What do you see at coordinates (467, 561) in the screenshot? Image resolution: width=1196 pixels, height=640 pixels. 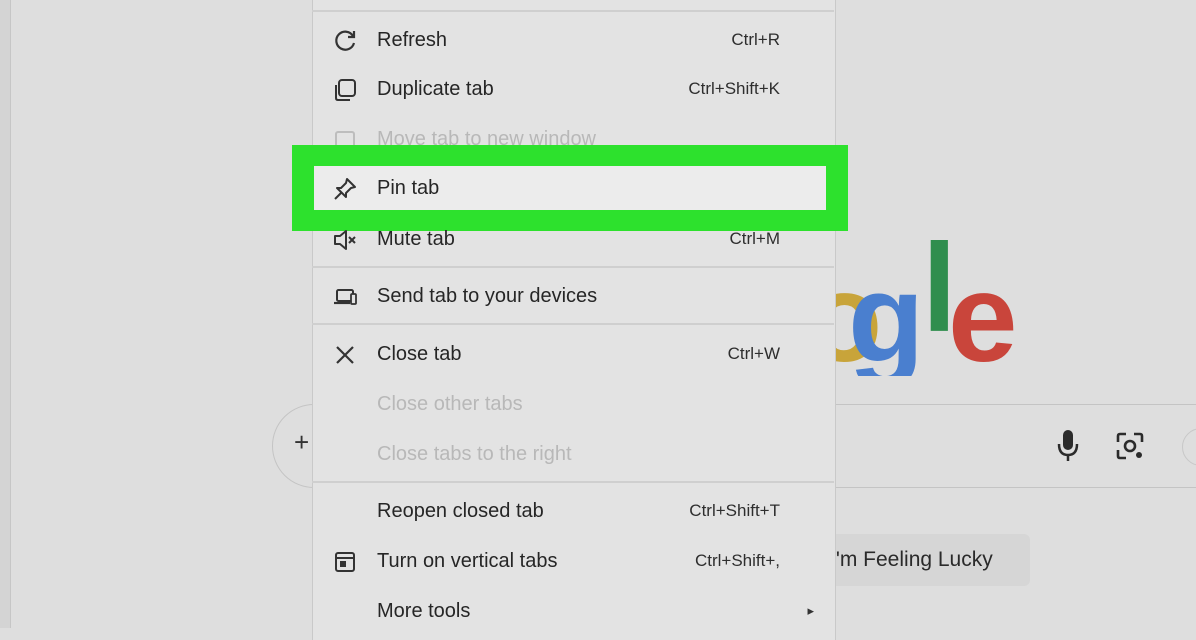 I see `menu-item-label: Turn on vertical tabs` at bounding box center [467, 561].